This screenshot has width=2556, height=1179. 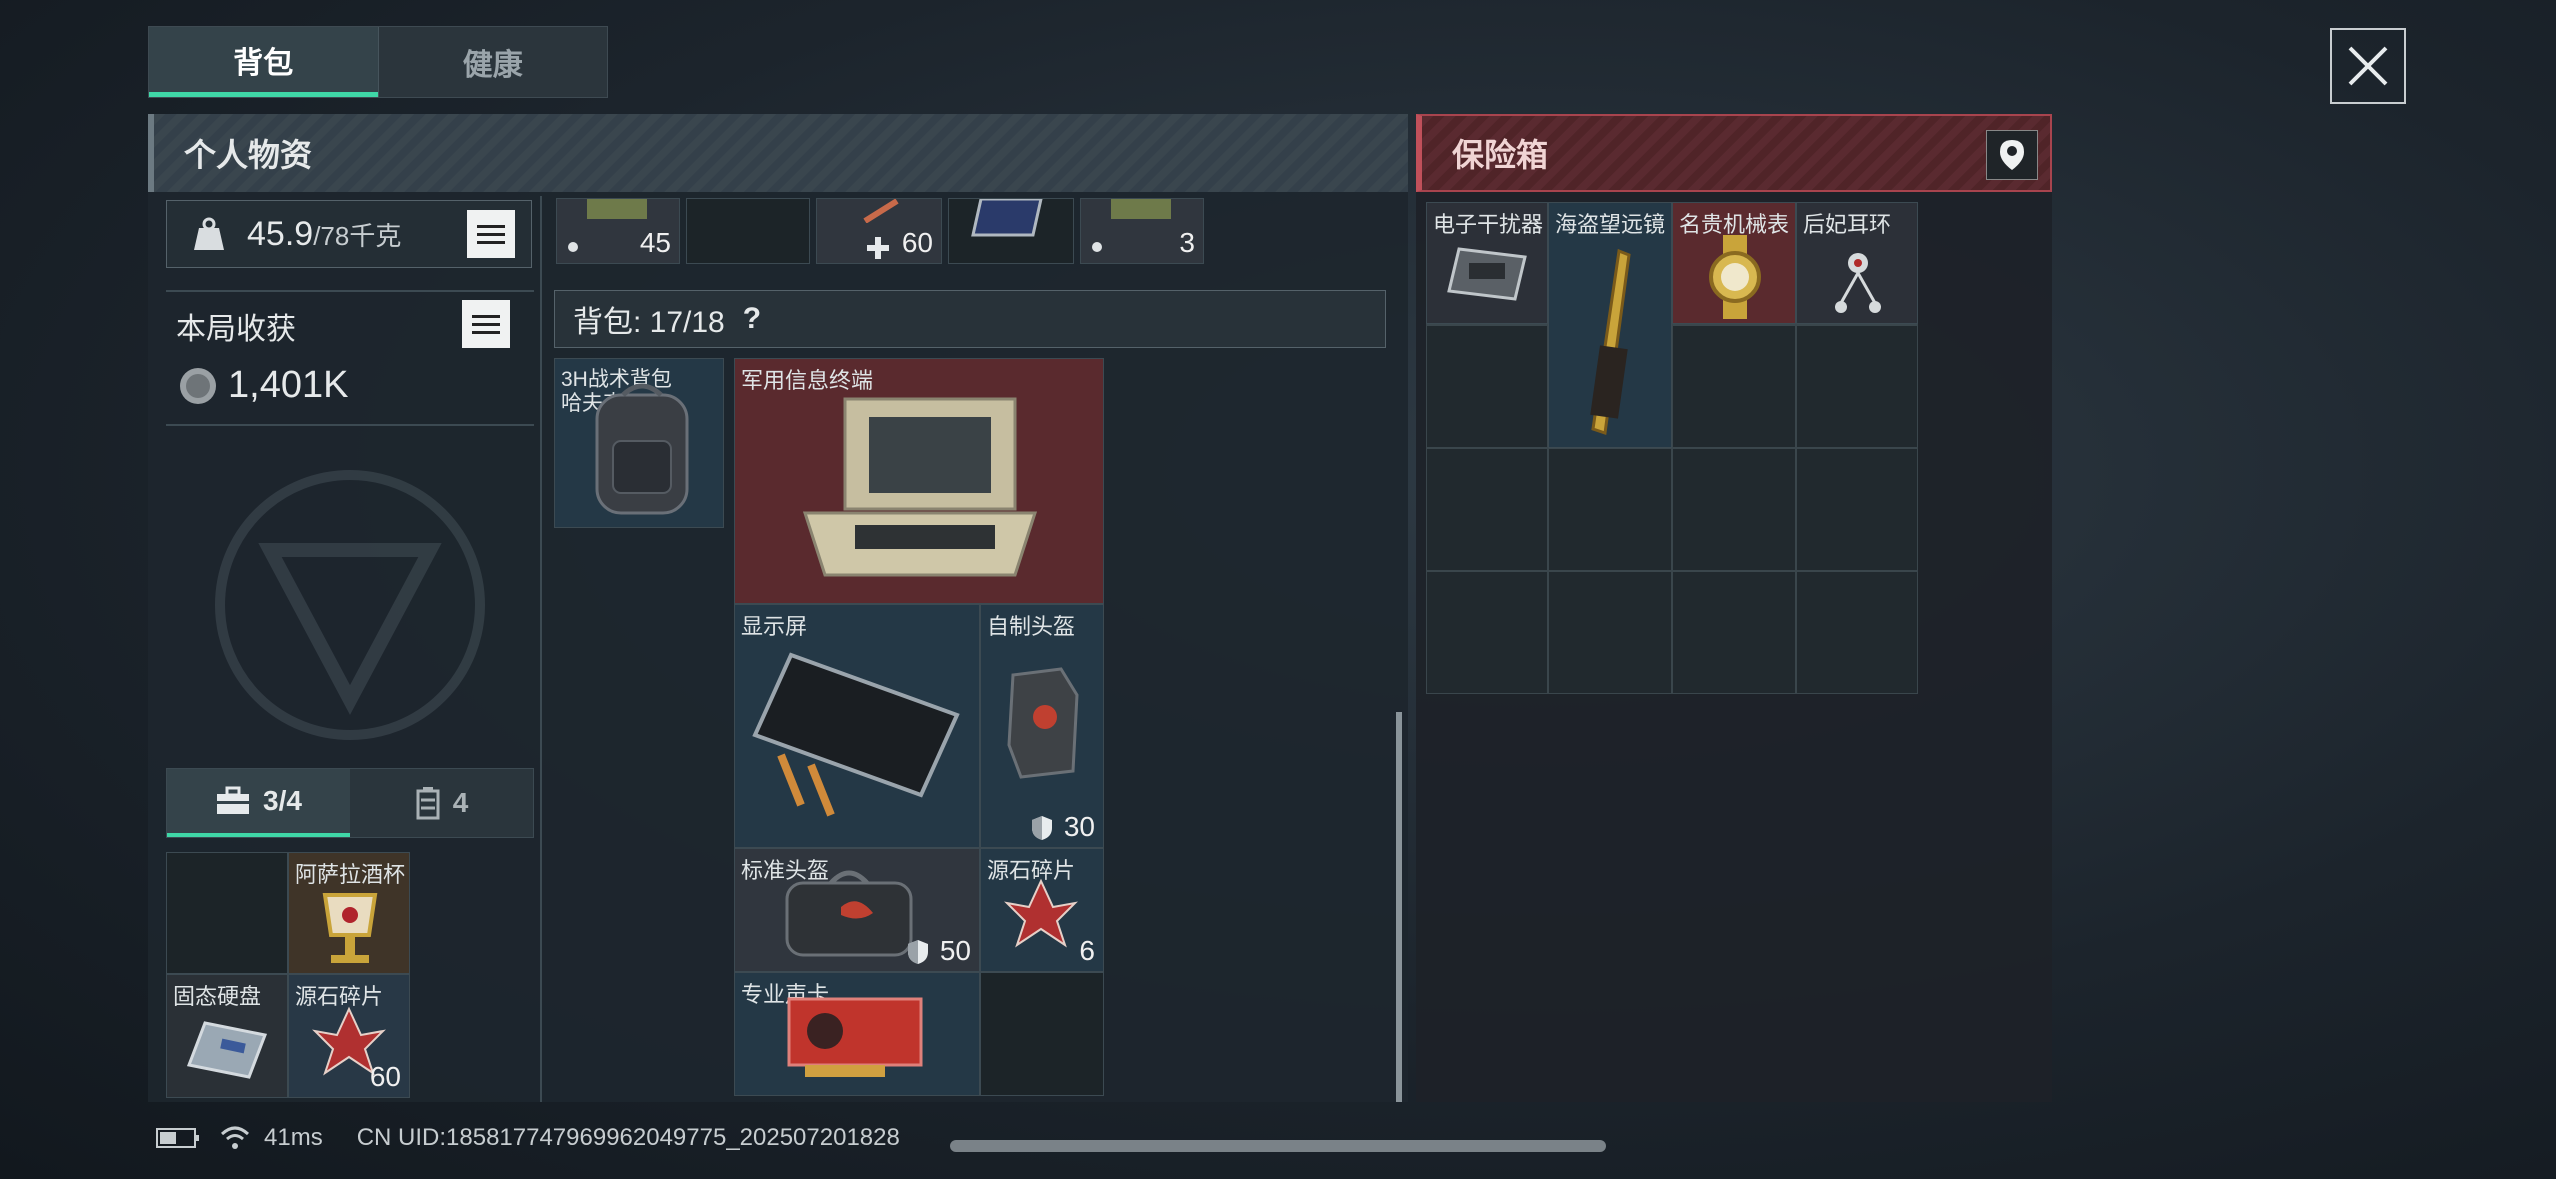 I want to click on backpack-item-originium-shard: 源石碎片 6, so click(x=1042, y=910).